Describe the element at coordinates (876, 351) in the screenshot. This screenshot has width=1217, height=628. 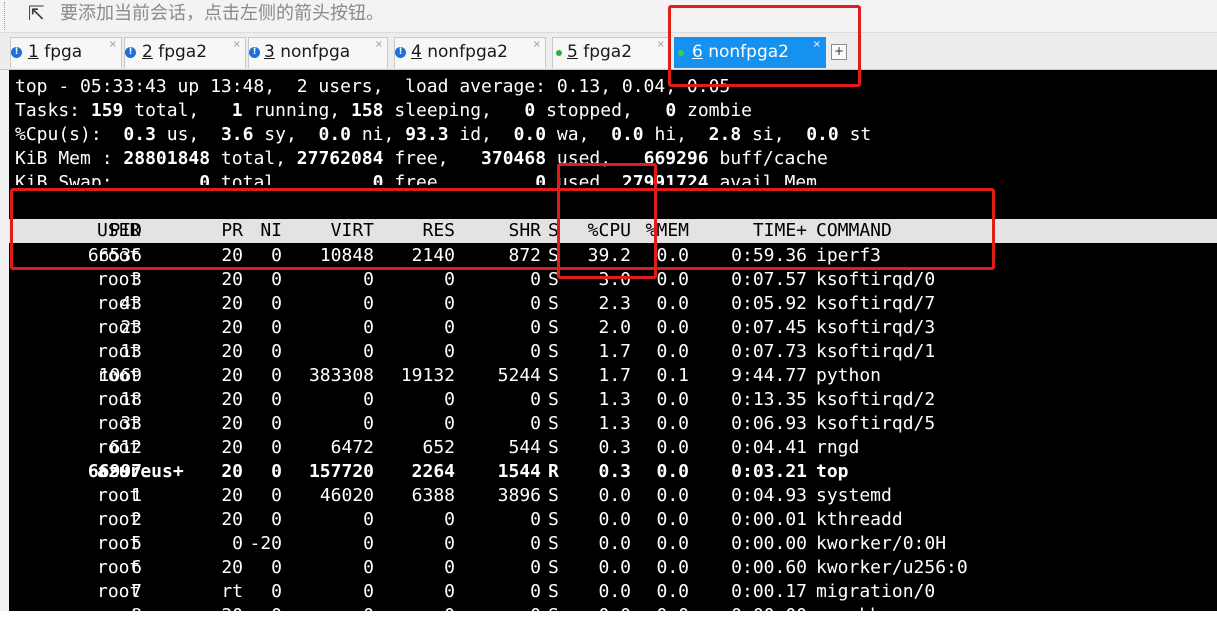
I see `cell-cmd: ksoftirqd/1` at that location.